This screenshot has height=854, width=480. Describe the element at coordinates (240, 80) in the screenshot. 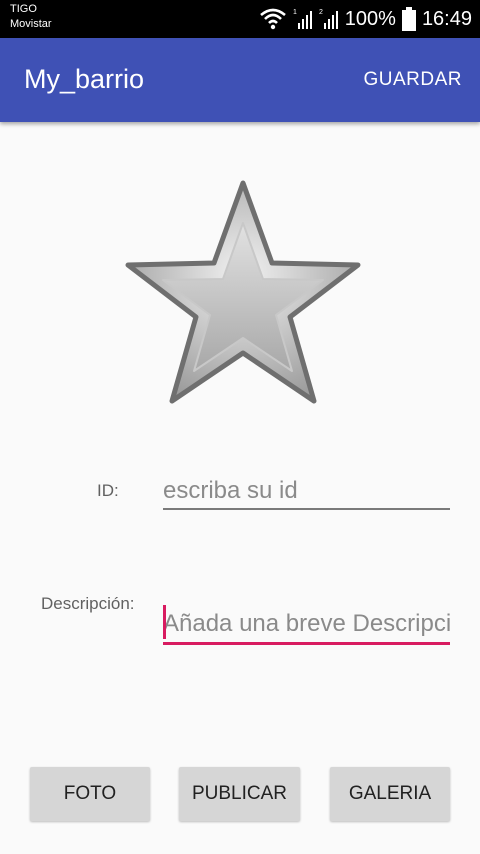

I see `app-bar: My_barrio GUARDAR` at that location.